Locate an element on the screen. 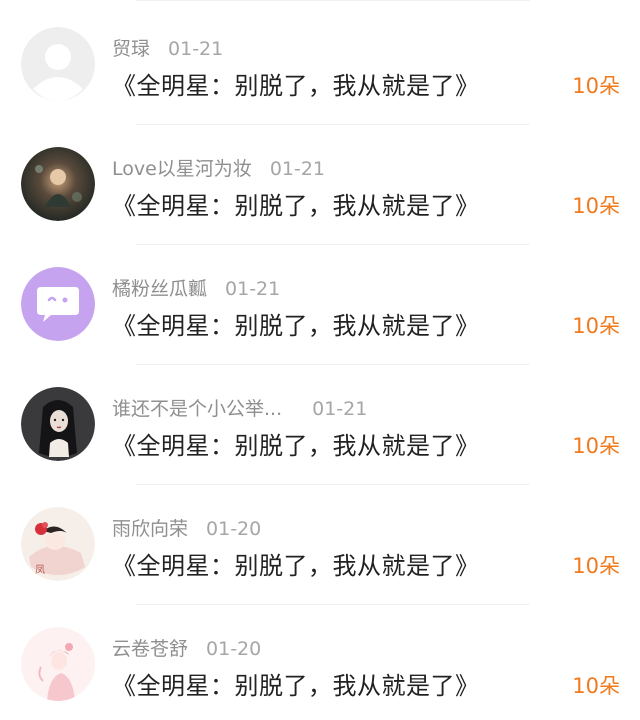 This screenshot has width=640, height=720. svg-text: 凤 is located at coordinates (40, 570).